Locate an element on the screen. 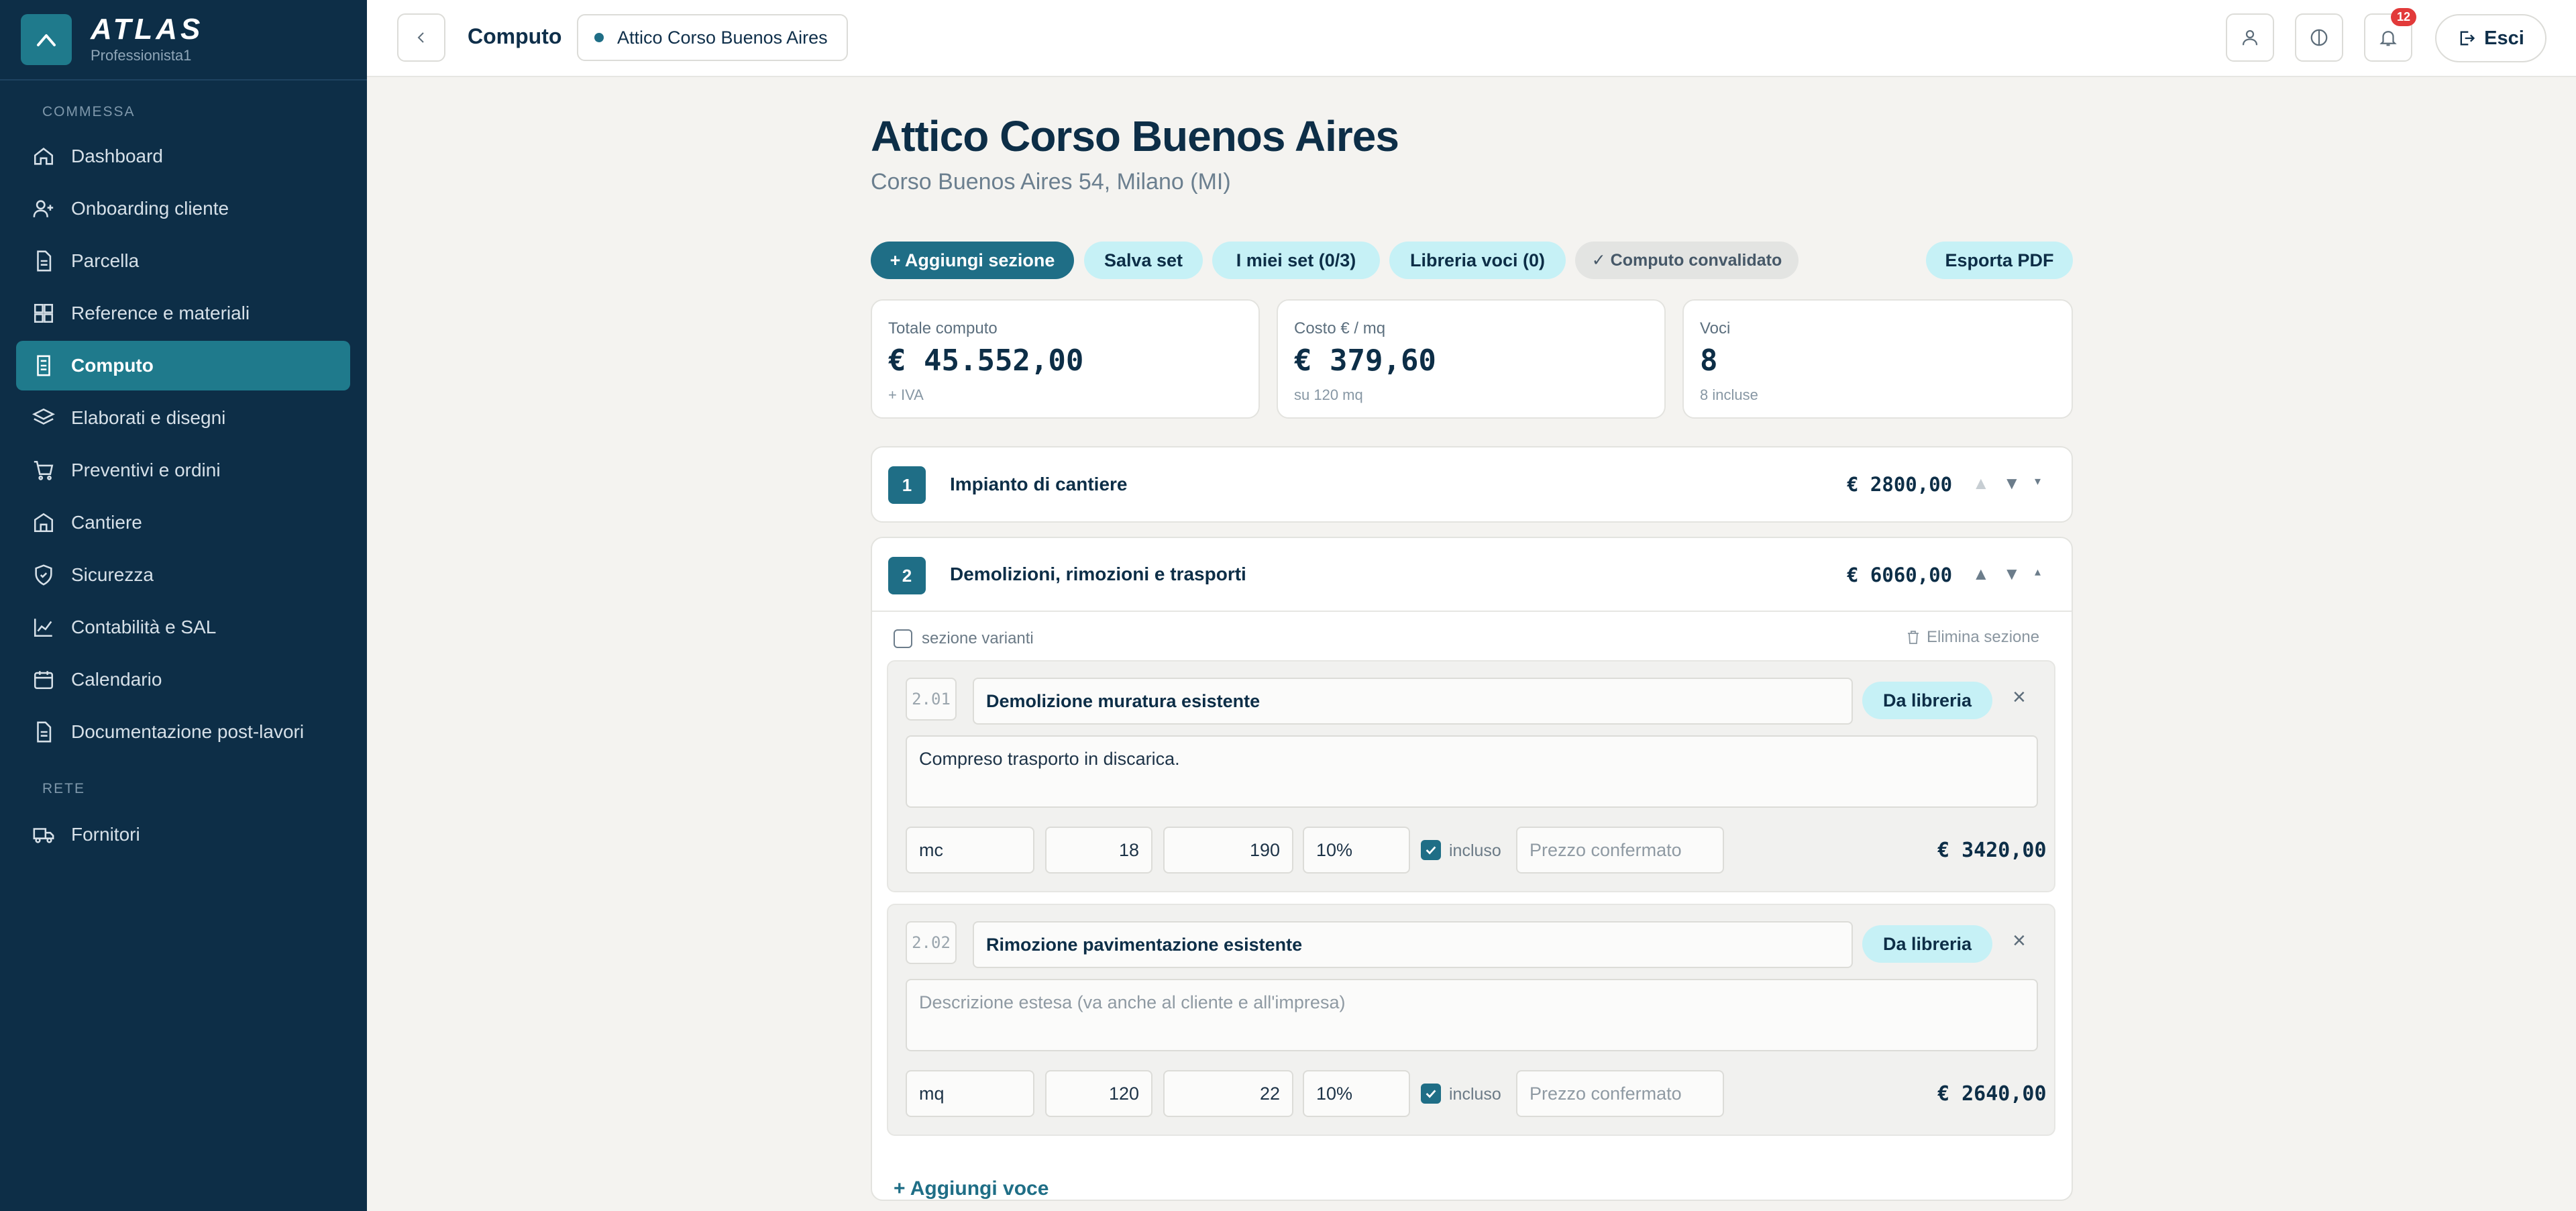  nav-section-commessa: COMMESSA is located at coordinates (89, 111).